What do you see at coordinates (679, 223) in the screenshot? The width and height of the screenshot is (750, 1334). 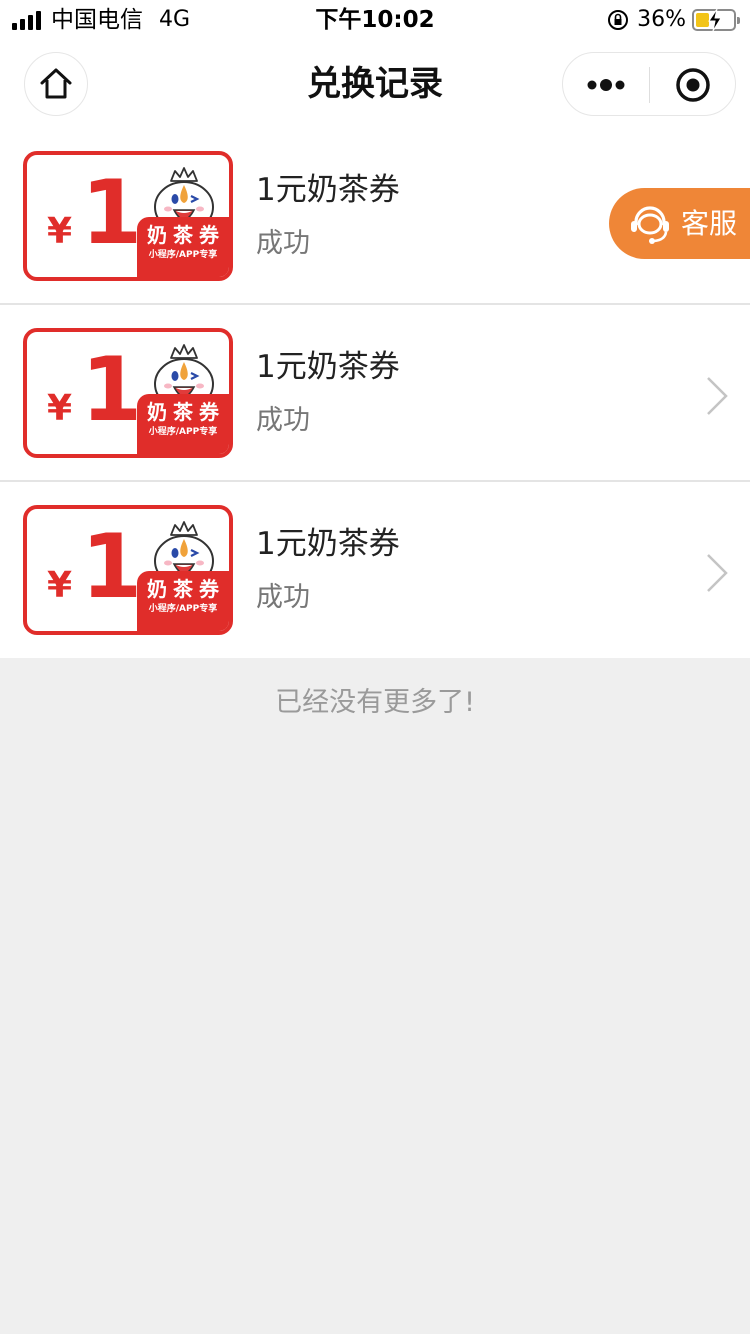 I see `customer-service-button: 客服` at bounding box center [679, 223].